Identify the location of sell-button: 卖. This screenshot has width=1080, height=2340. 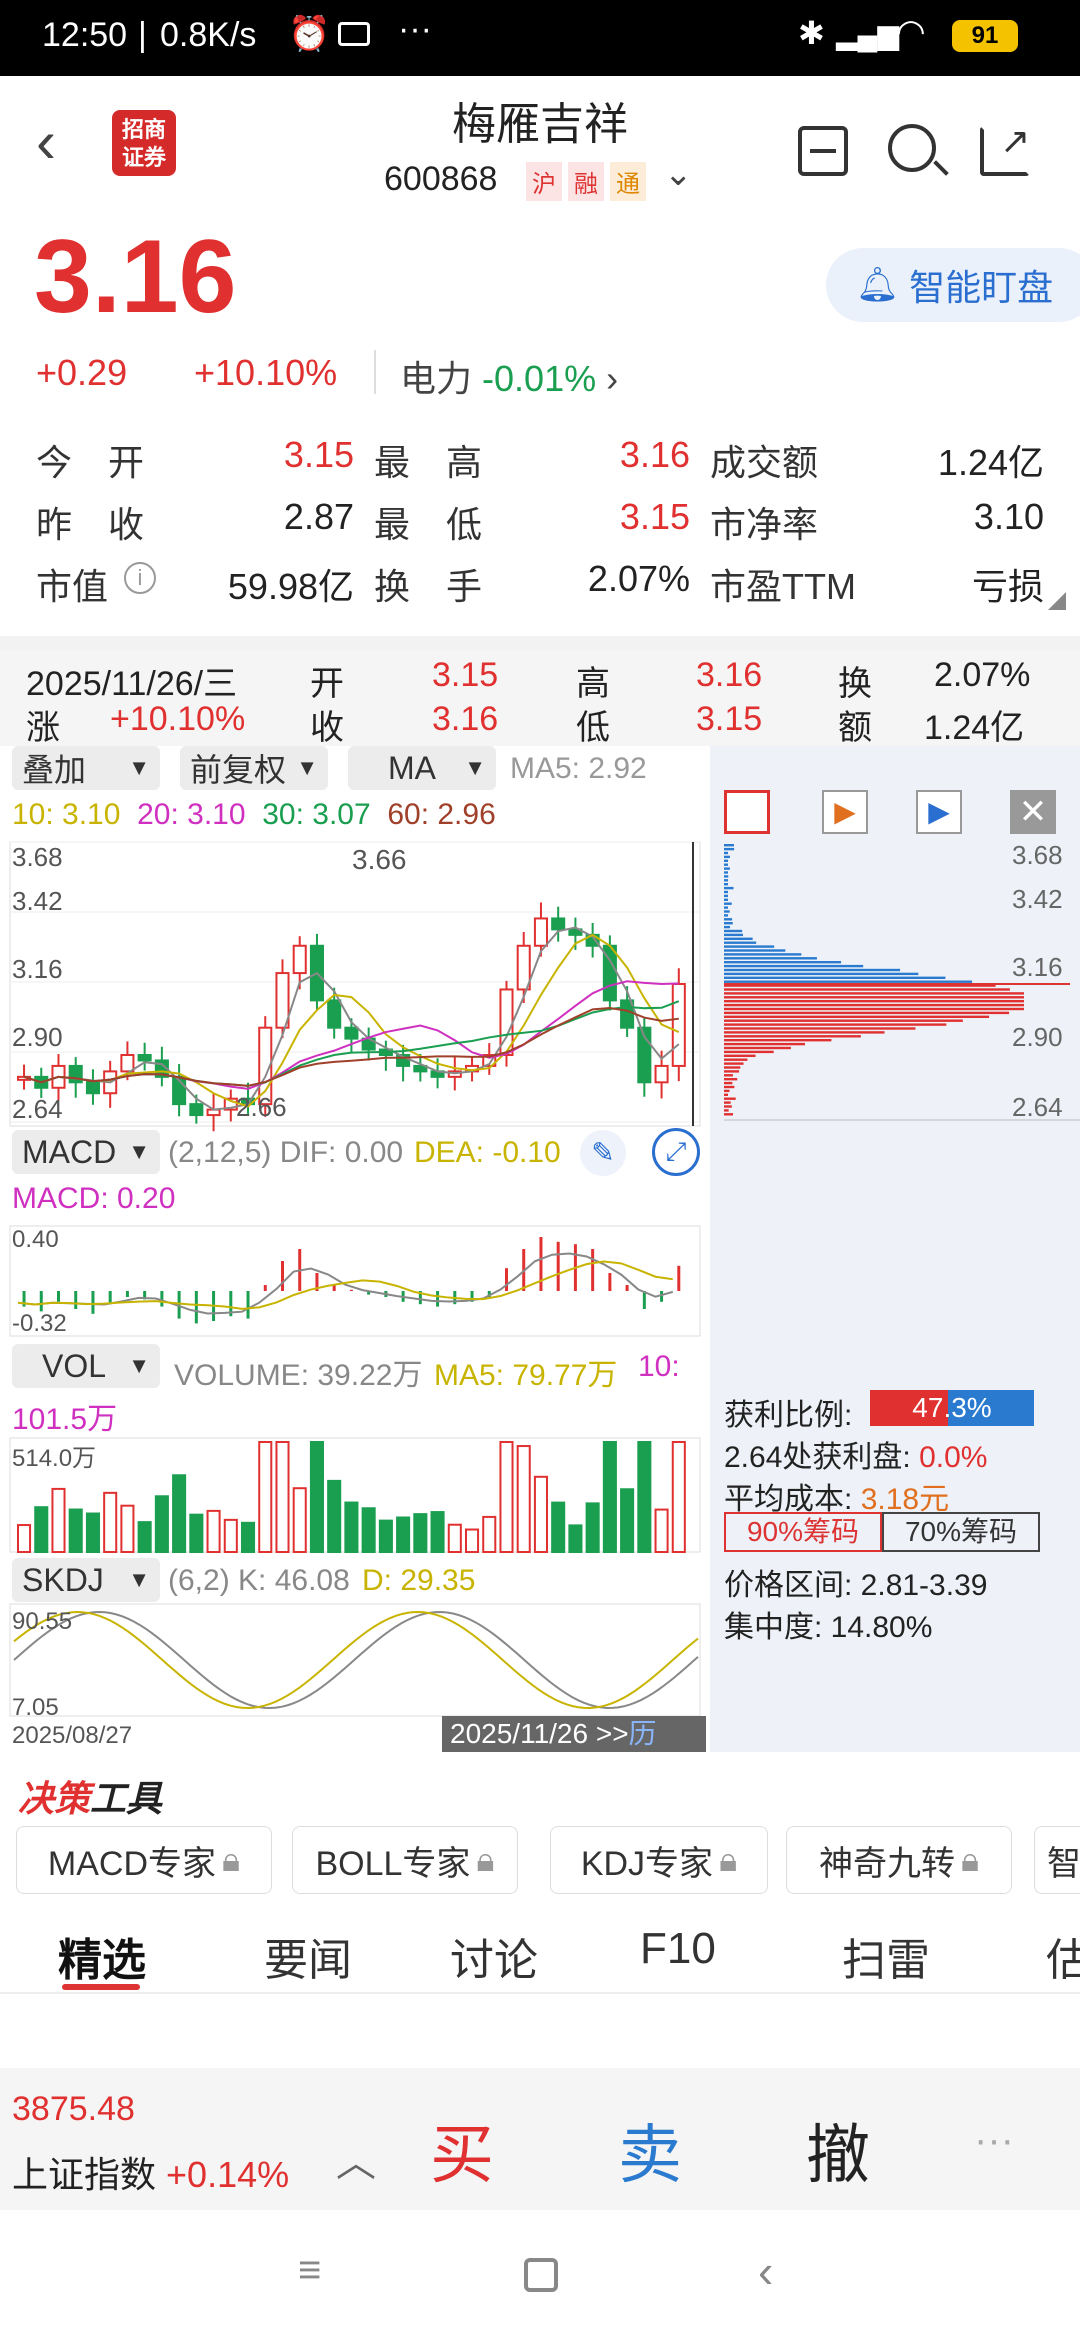
(650, 2150).